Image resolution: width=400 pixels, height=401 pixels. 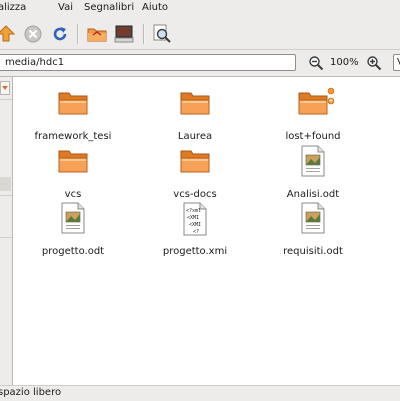 I want to click on path-field: media/hdc1, so click(x=148, y=62).